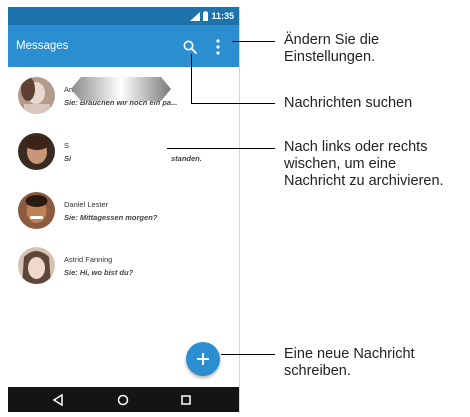 This screenshot has height=417, width=470. Describe the element at coordinates (253, 41) in the screenshot. I see `settings-callout-line` at that location.